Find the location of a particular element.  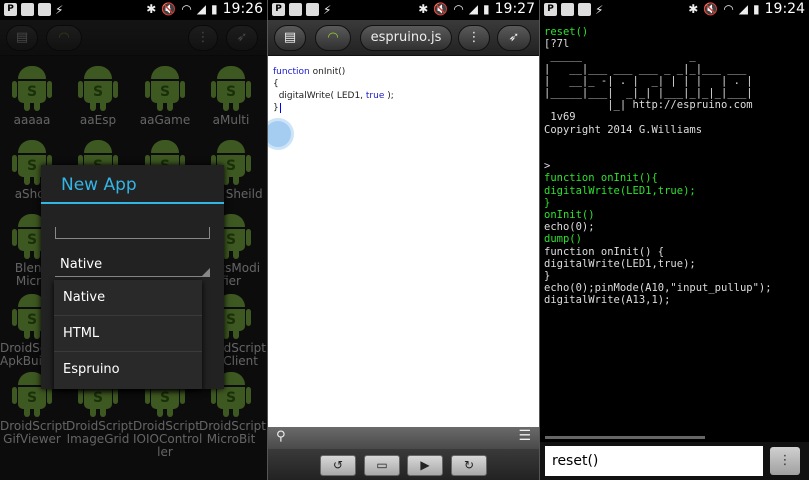

dropdown-arrow-icon is located at coordinates (206, 272).